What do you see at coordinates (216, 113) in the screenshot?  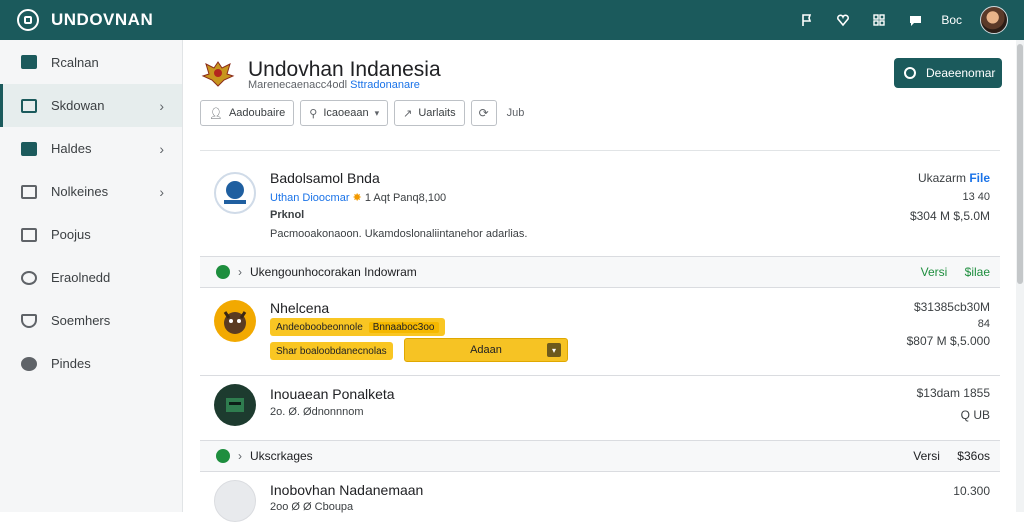 I see `person-icon: 👤︎` at bounding box center [216, 113].